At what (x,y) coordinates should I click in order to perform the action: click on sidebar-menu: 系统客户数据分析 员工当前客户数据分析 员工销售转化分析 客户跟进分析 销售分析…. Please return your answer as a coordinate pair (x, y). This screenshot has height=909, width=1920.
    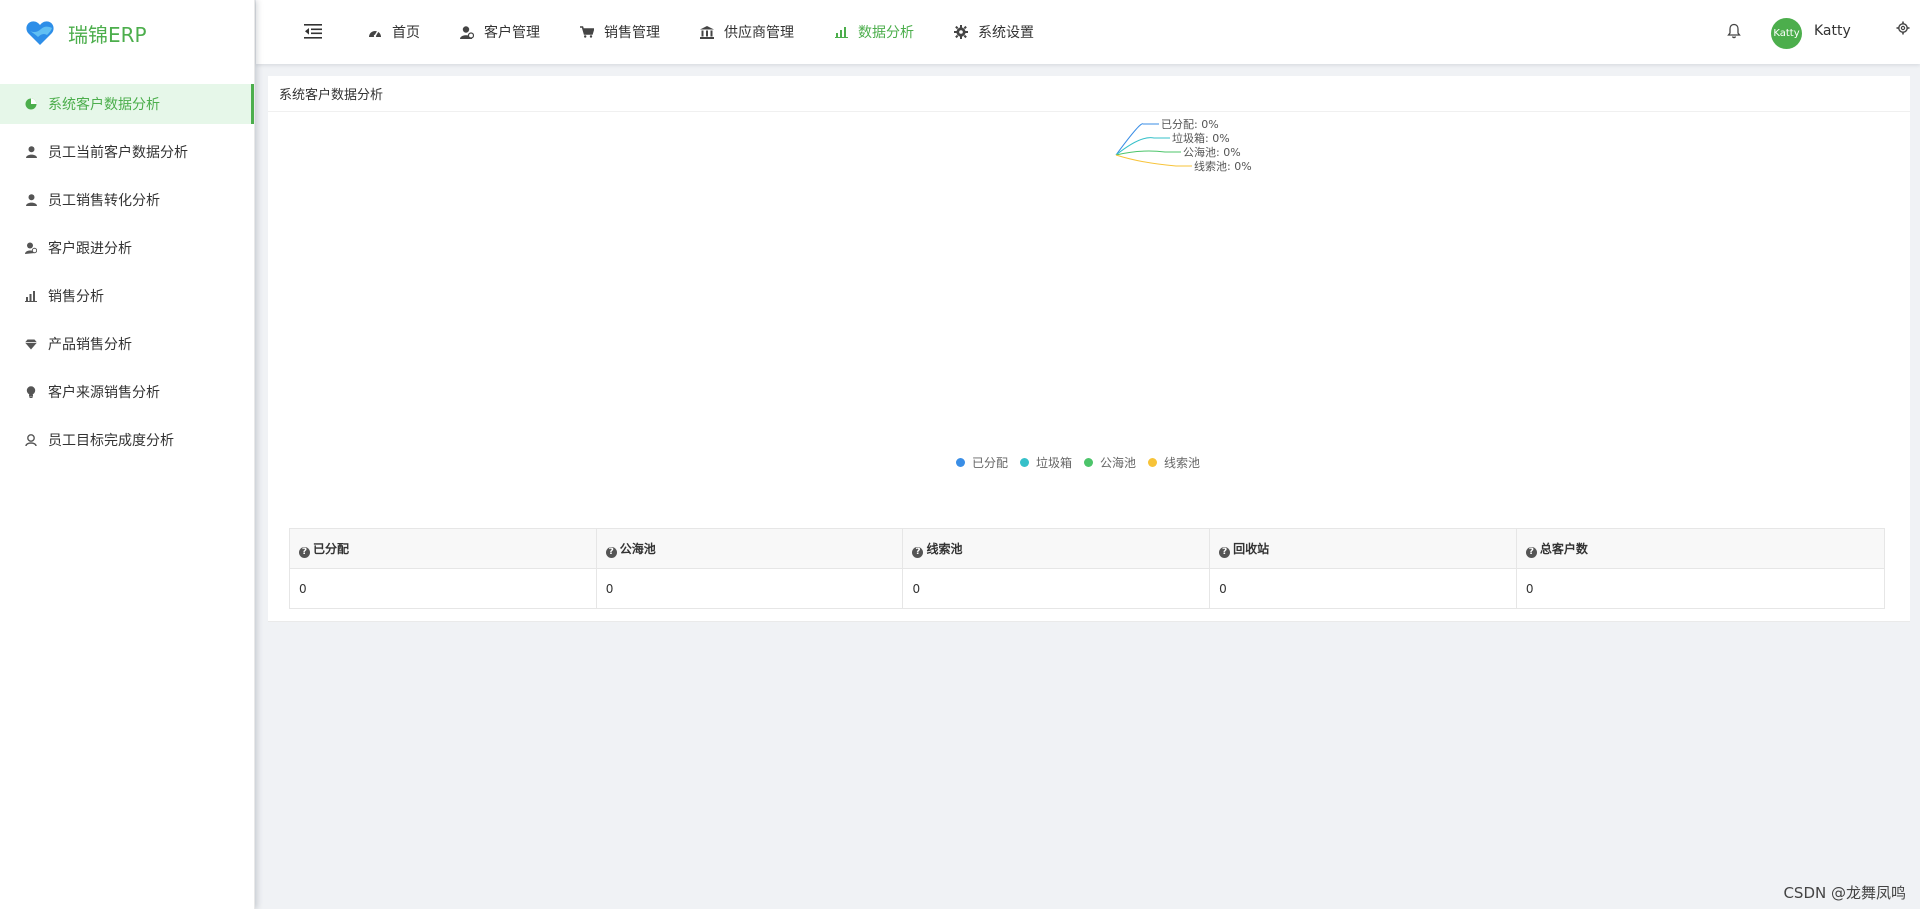
    Looking at the image, I should click on (127, 272).